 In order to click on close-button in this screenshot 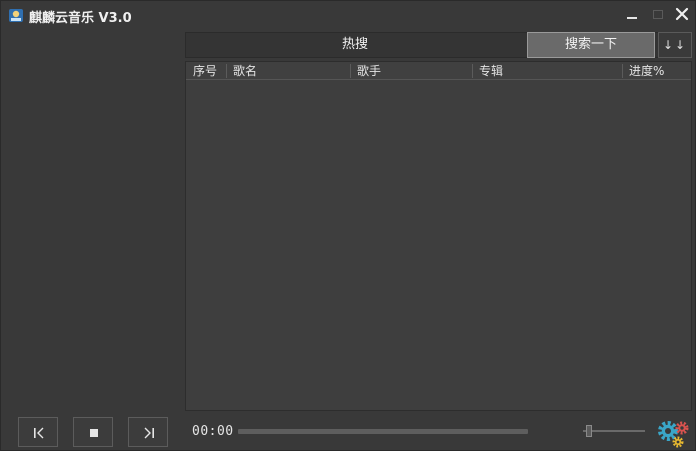, I will do `click(682, 14)`.